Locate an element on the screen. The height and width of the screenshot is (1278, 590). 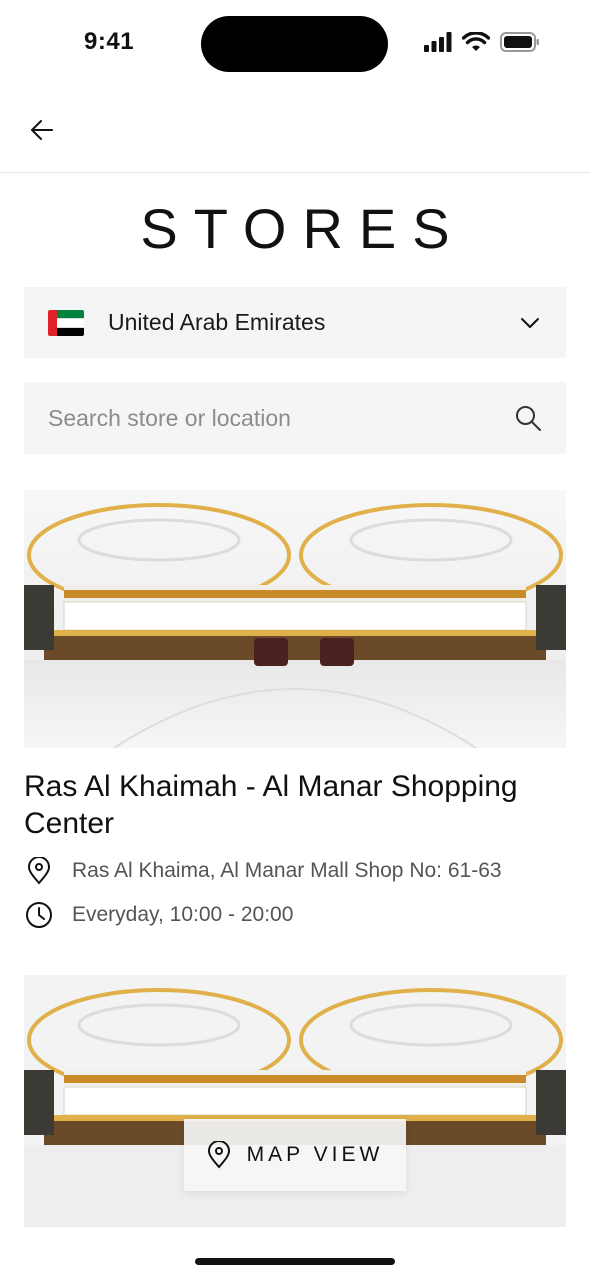
status-bar: 9:41 is located at coordinates (295, 44).